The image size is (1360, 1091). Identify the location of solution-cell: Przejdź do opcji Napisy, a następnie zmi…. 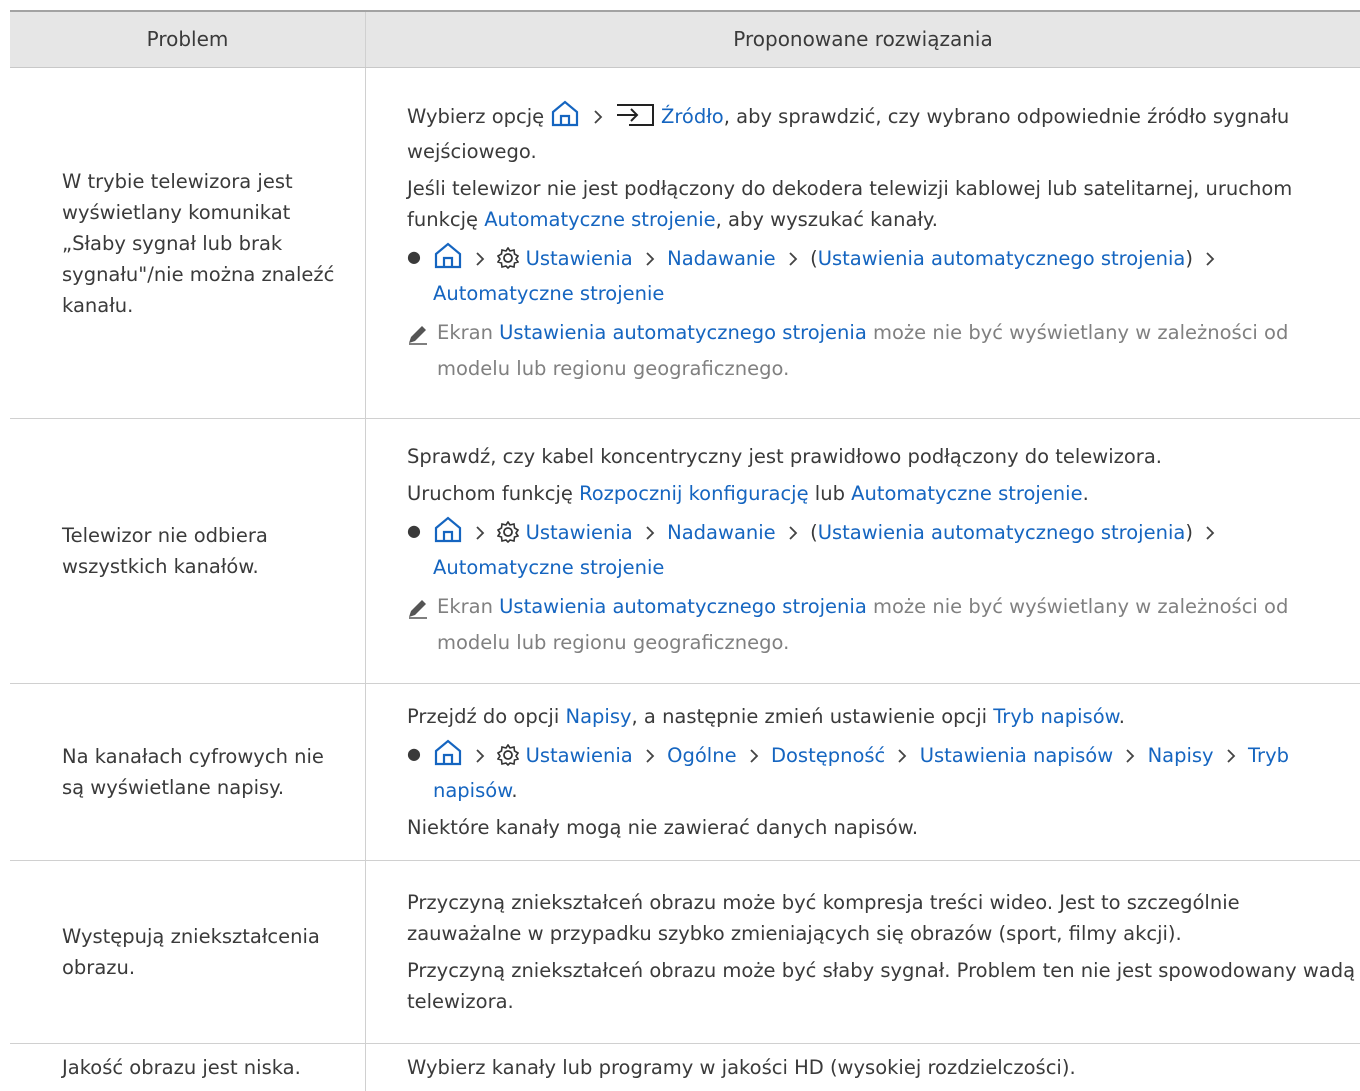
(863, 772).